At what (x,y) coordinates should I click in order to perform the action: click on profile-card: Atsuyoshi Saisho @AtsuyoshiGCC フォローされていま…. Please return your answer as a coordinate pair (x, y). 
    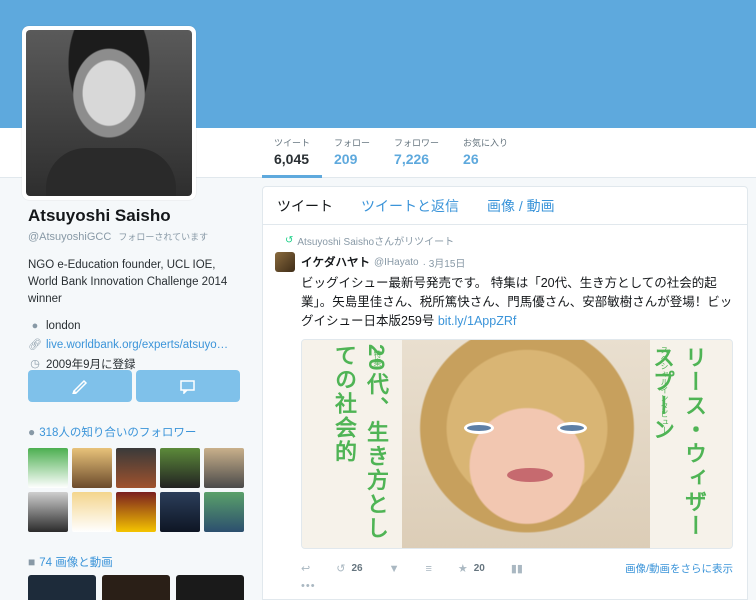
    Looking at the image, I should click on (138, 289).